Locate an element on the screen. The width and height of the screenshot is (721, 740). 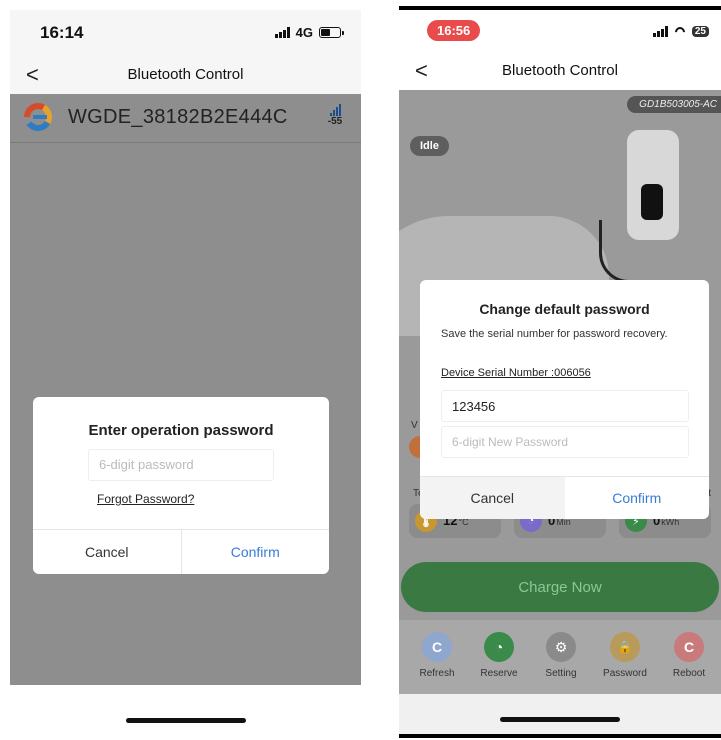
nav-label: Refresh is located at coordinates (437, 673).